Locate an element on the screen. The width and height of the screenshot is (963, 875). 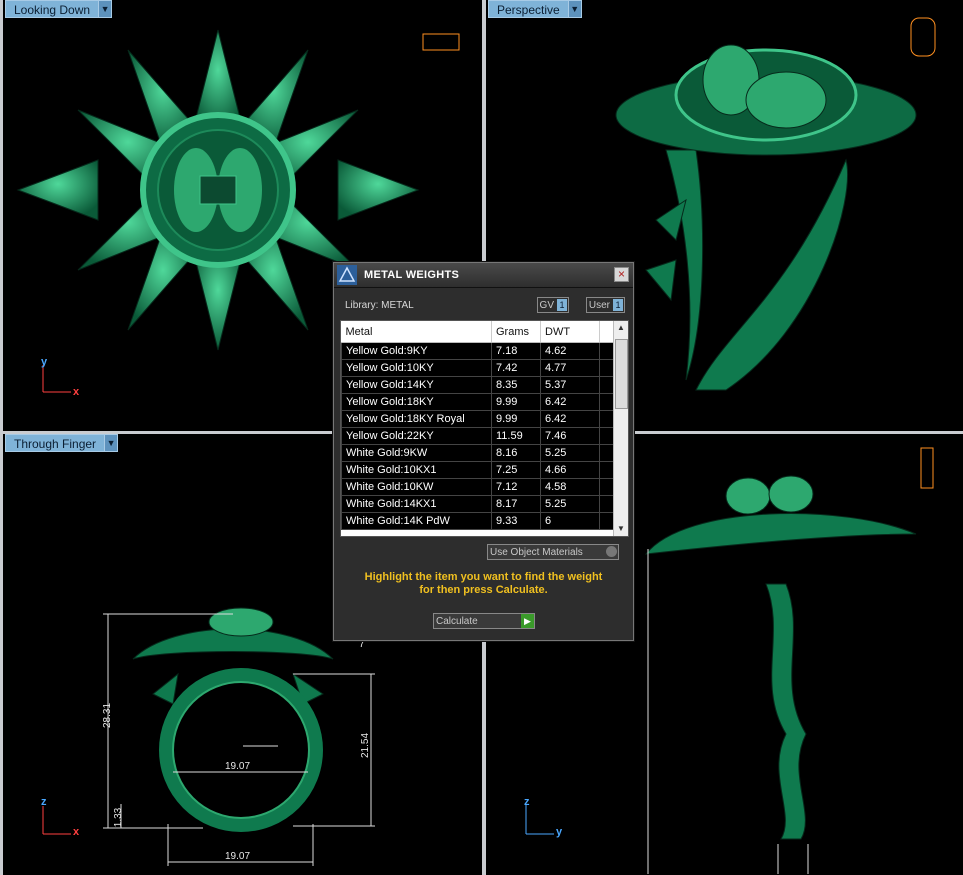
cell-metal: Yellow Gold:22KY is located at coordinates (416, 436).